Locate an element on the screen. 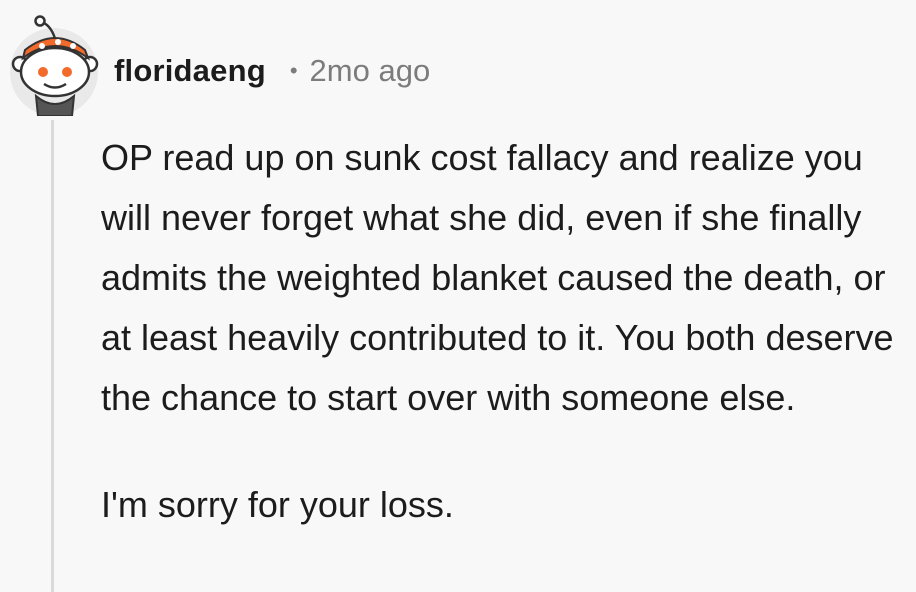 This screenshot has height=592, width=916. username-link: floridaeng is located at coordinates (190, 71).